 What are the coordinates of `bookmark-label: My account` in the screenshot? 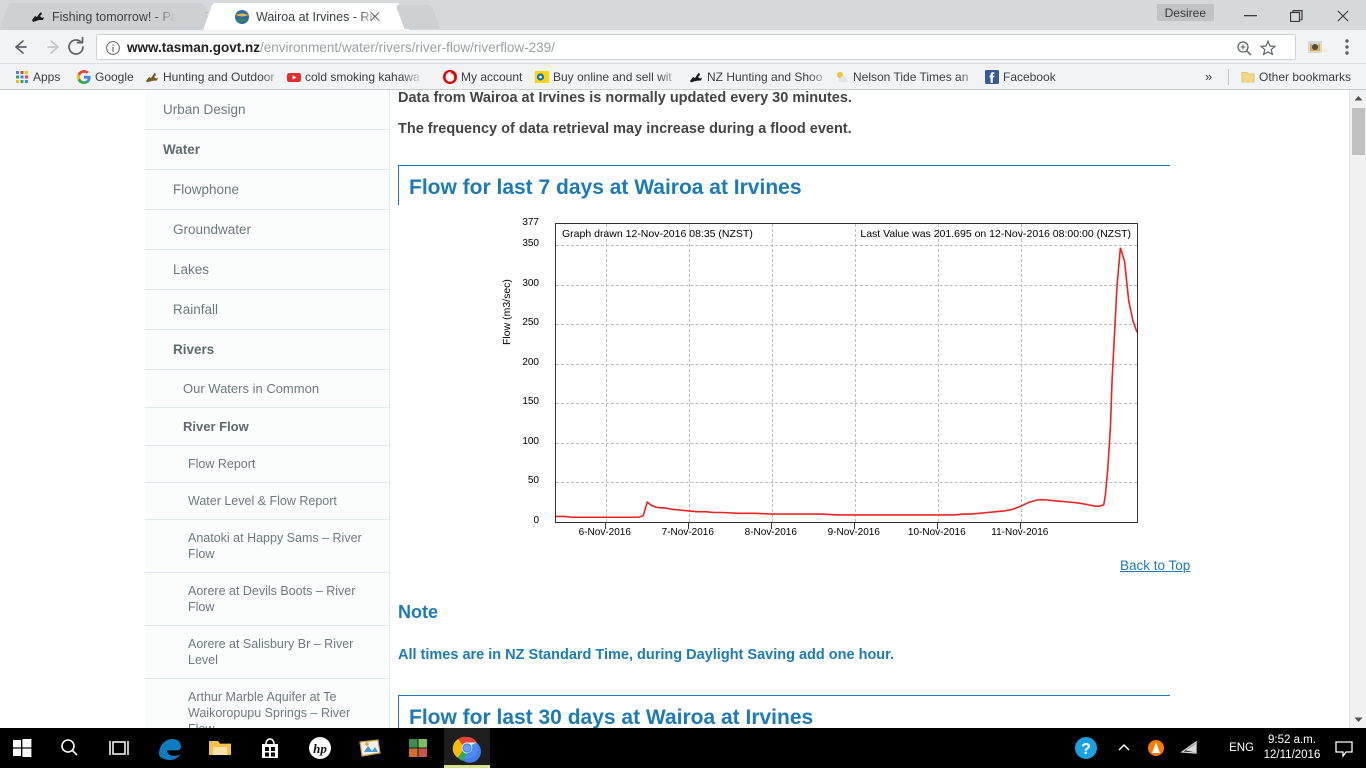 It's located at (492, 77).